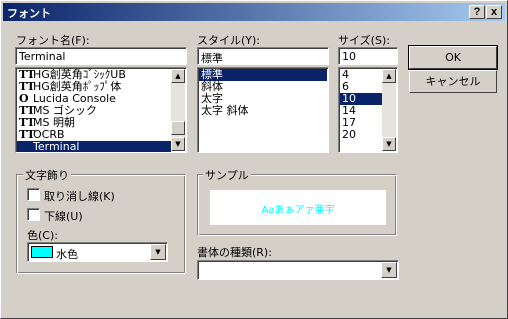  I want to click on cancel-button: キャンセル, so click(453, 81).